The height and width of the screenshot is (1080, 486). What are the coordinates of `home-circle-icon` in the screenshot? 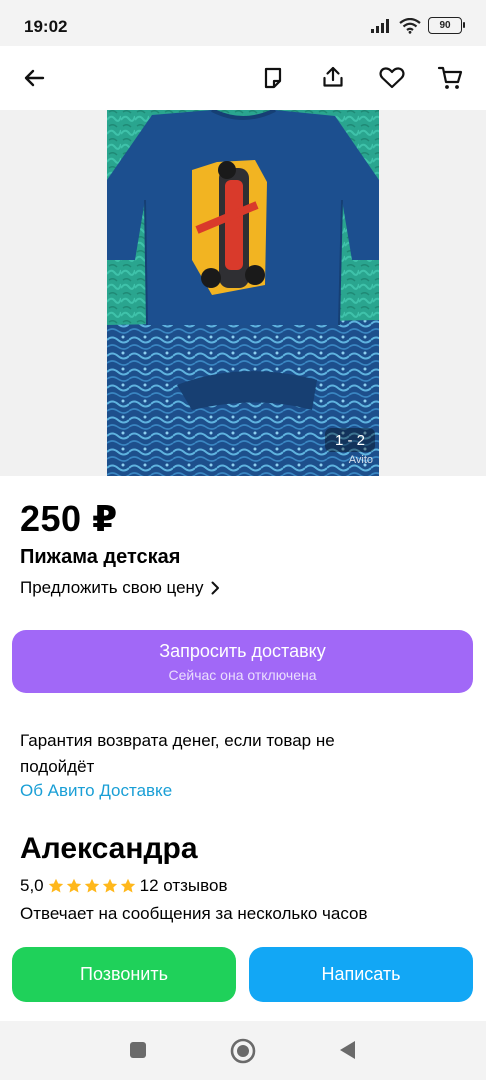 It's located at (243, 1051).